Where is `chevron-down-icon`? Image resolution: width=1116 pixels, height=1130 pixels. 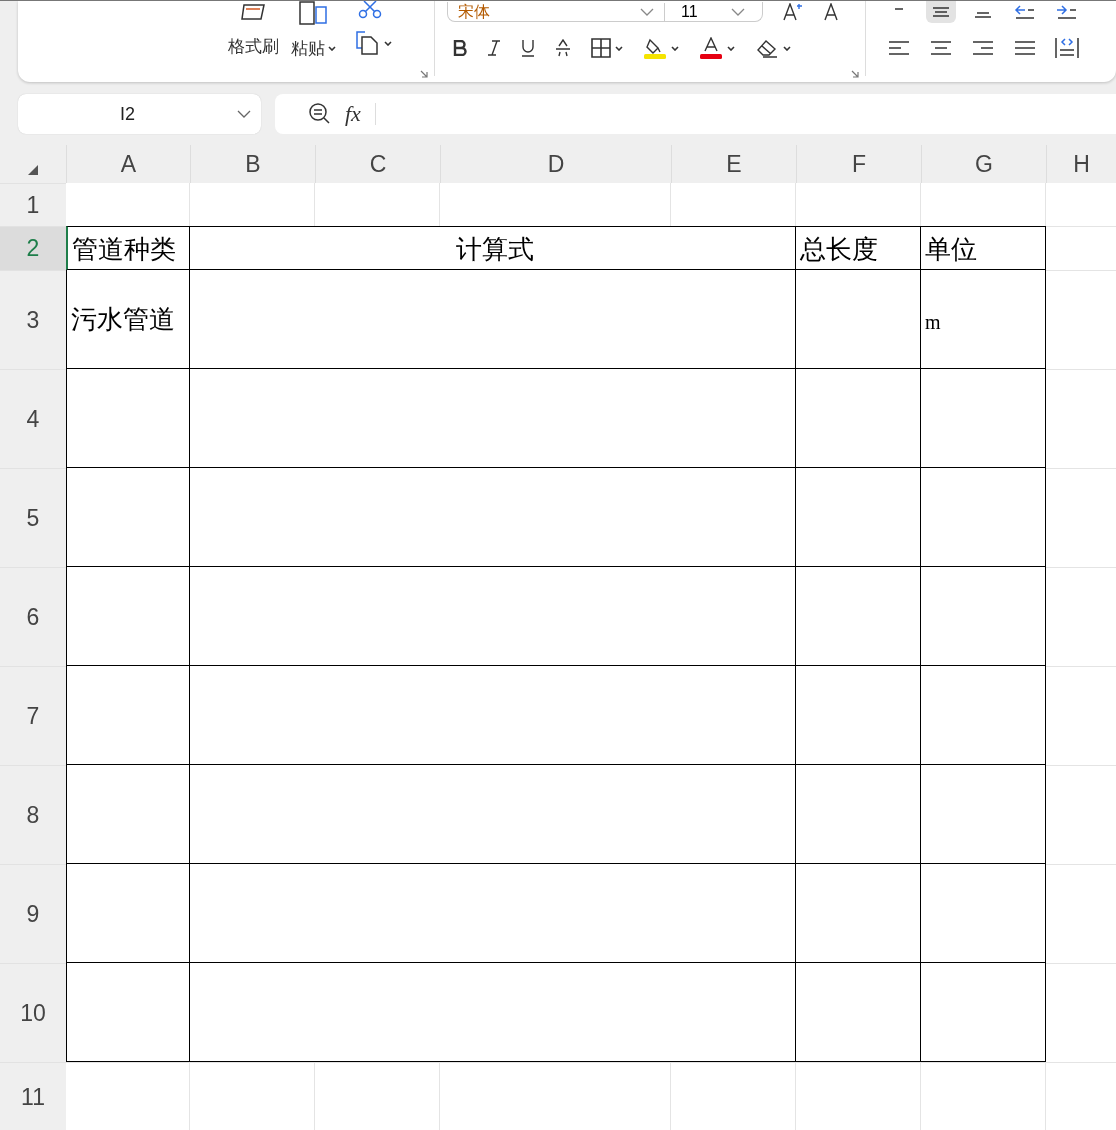 chevron-down-icon is located at coordinates (244, 114).